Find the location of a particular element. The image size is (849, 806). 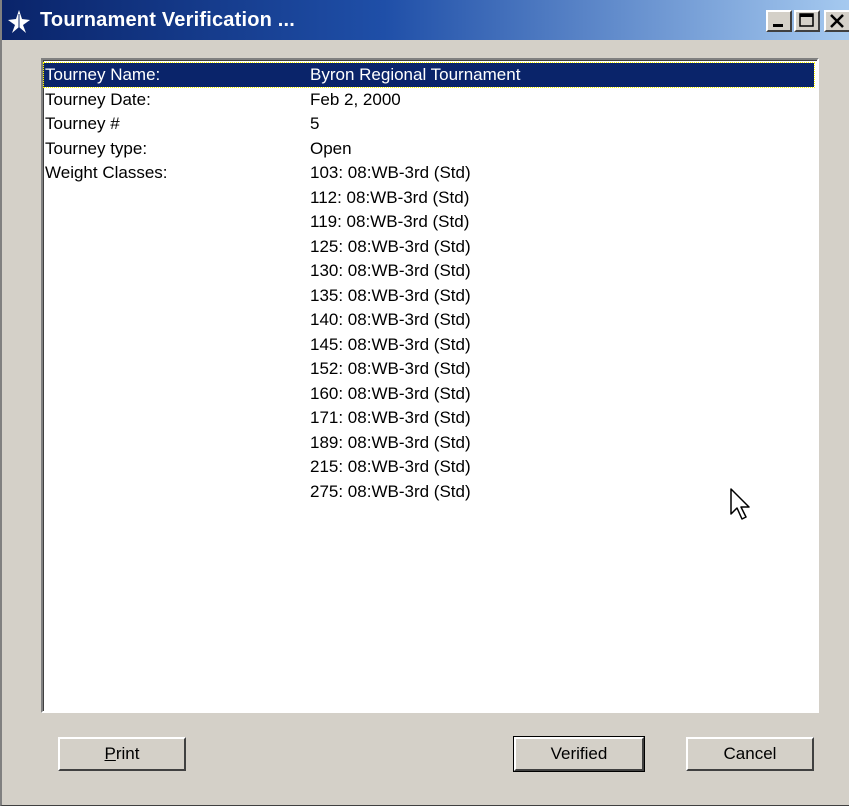

info-row: 145: 08:WB-3rd (Std) is located at coordinates (429, 345).